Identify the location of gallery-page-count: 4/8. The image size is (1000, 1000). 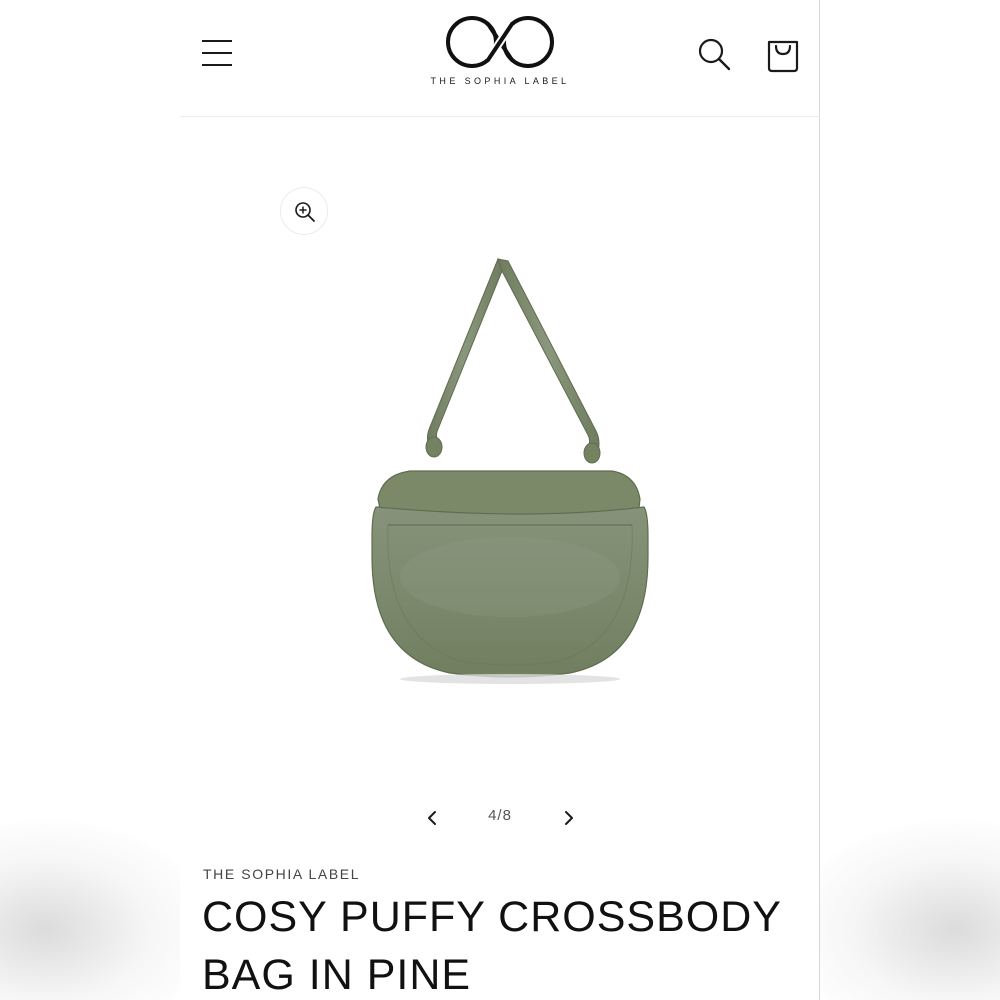
(500, 815).